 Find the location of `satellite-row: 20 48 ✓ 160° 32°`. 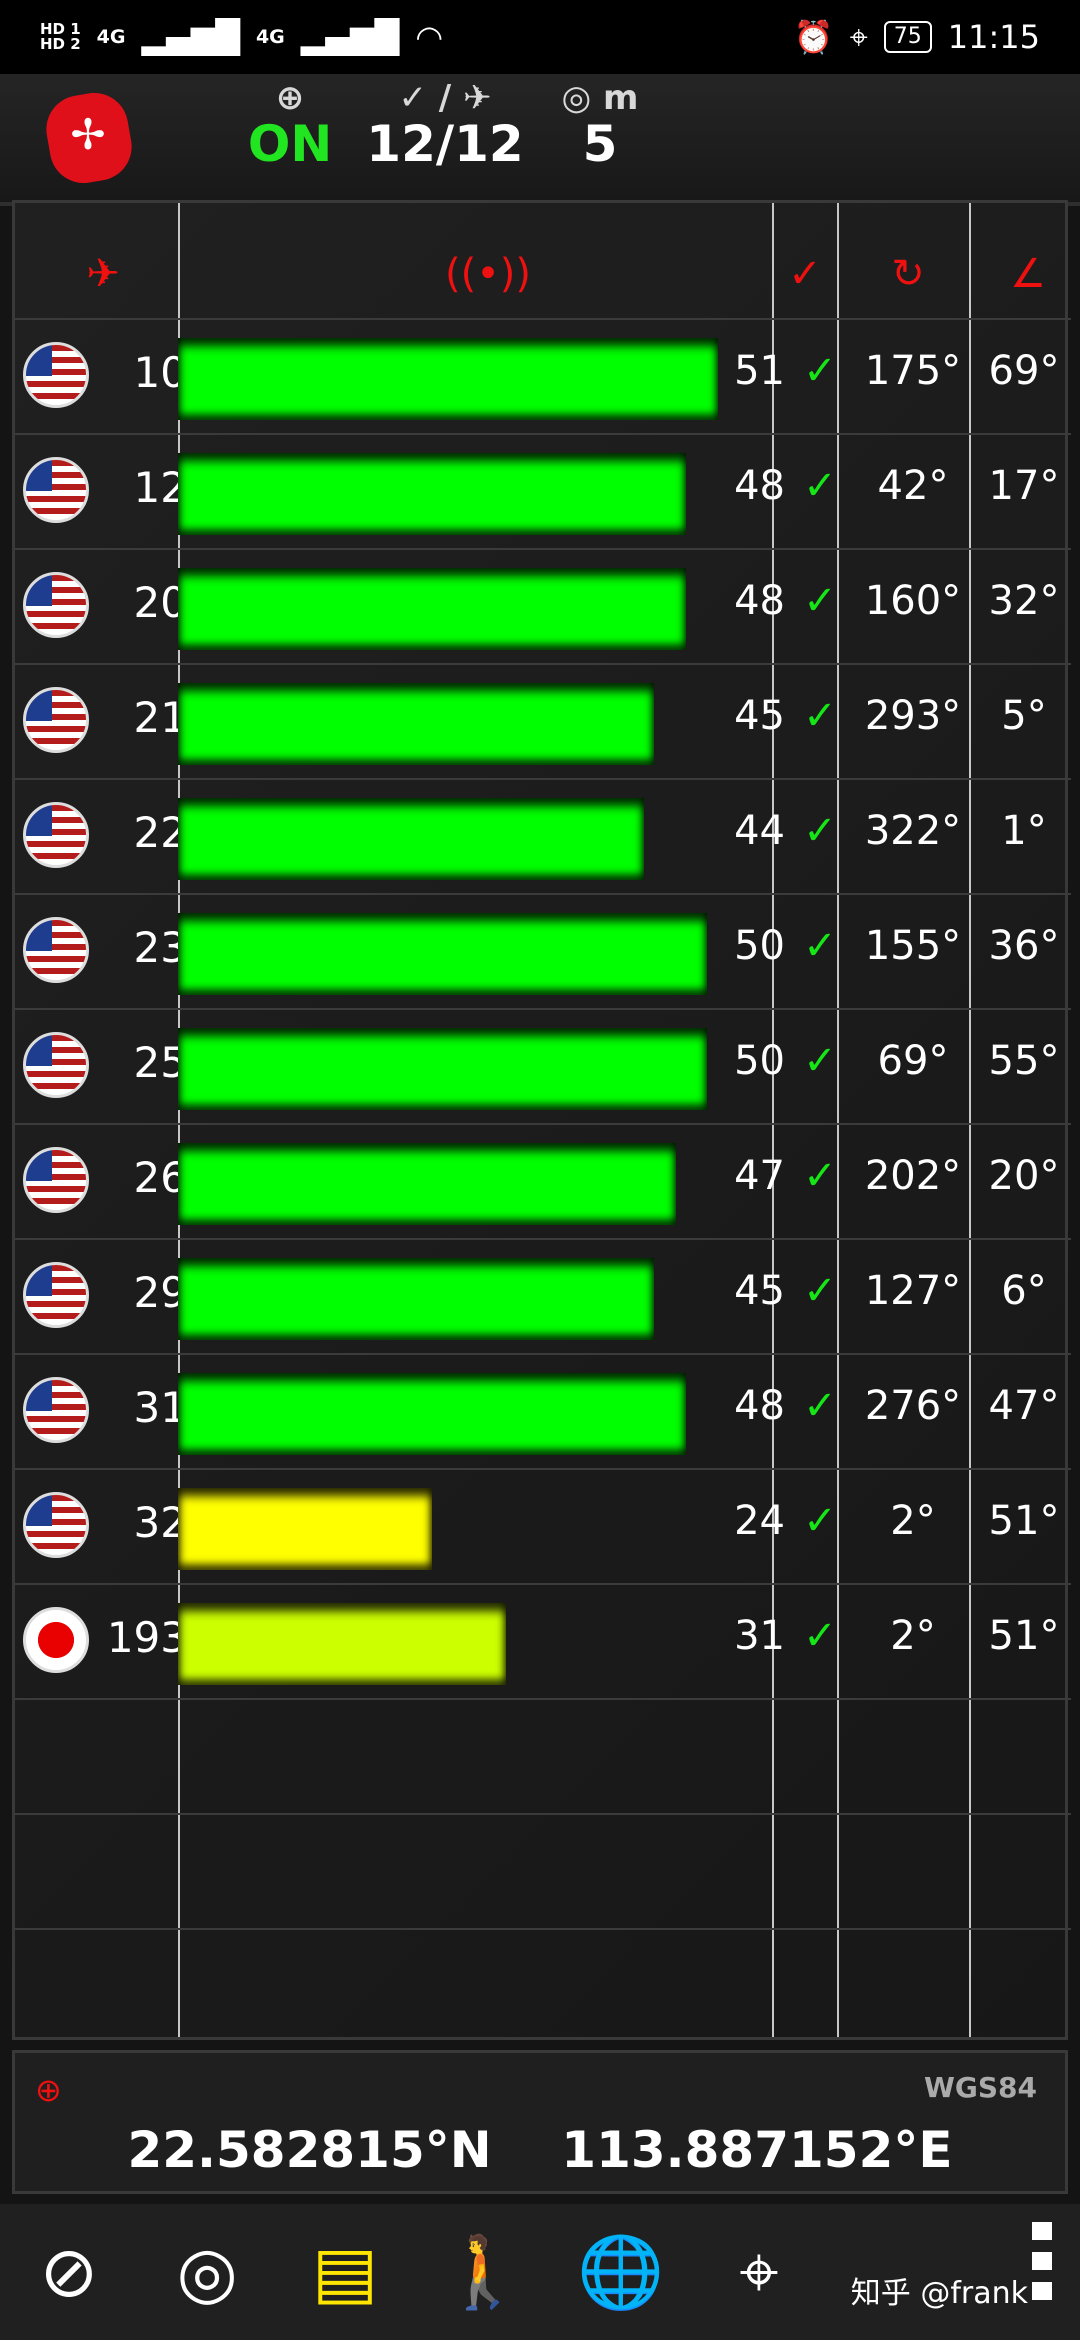

satellite-row: 20 48 ✓ 160° 32° is located at coordinates (543, 606).